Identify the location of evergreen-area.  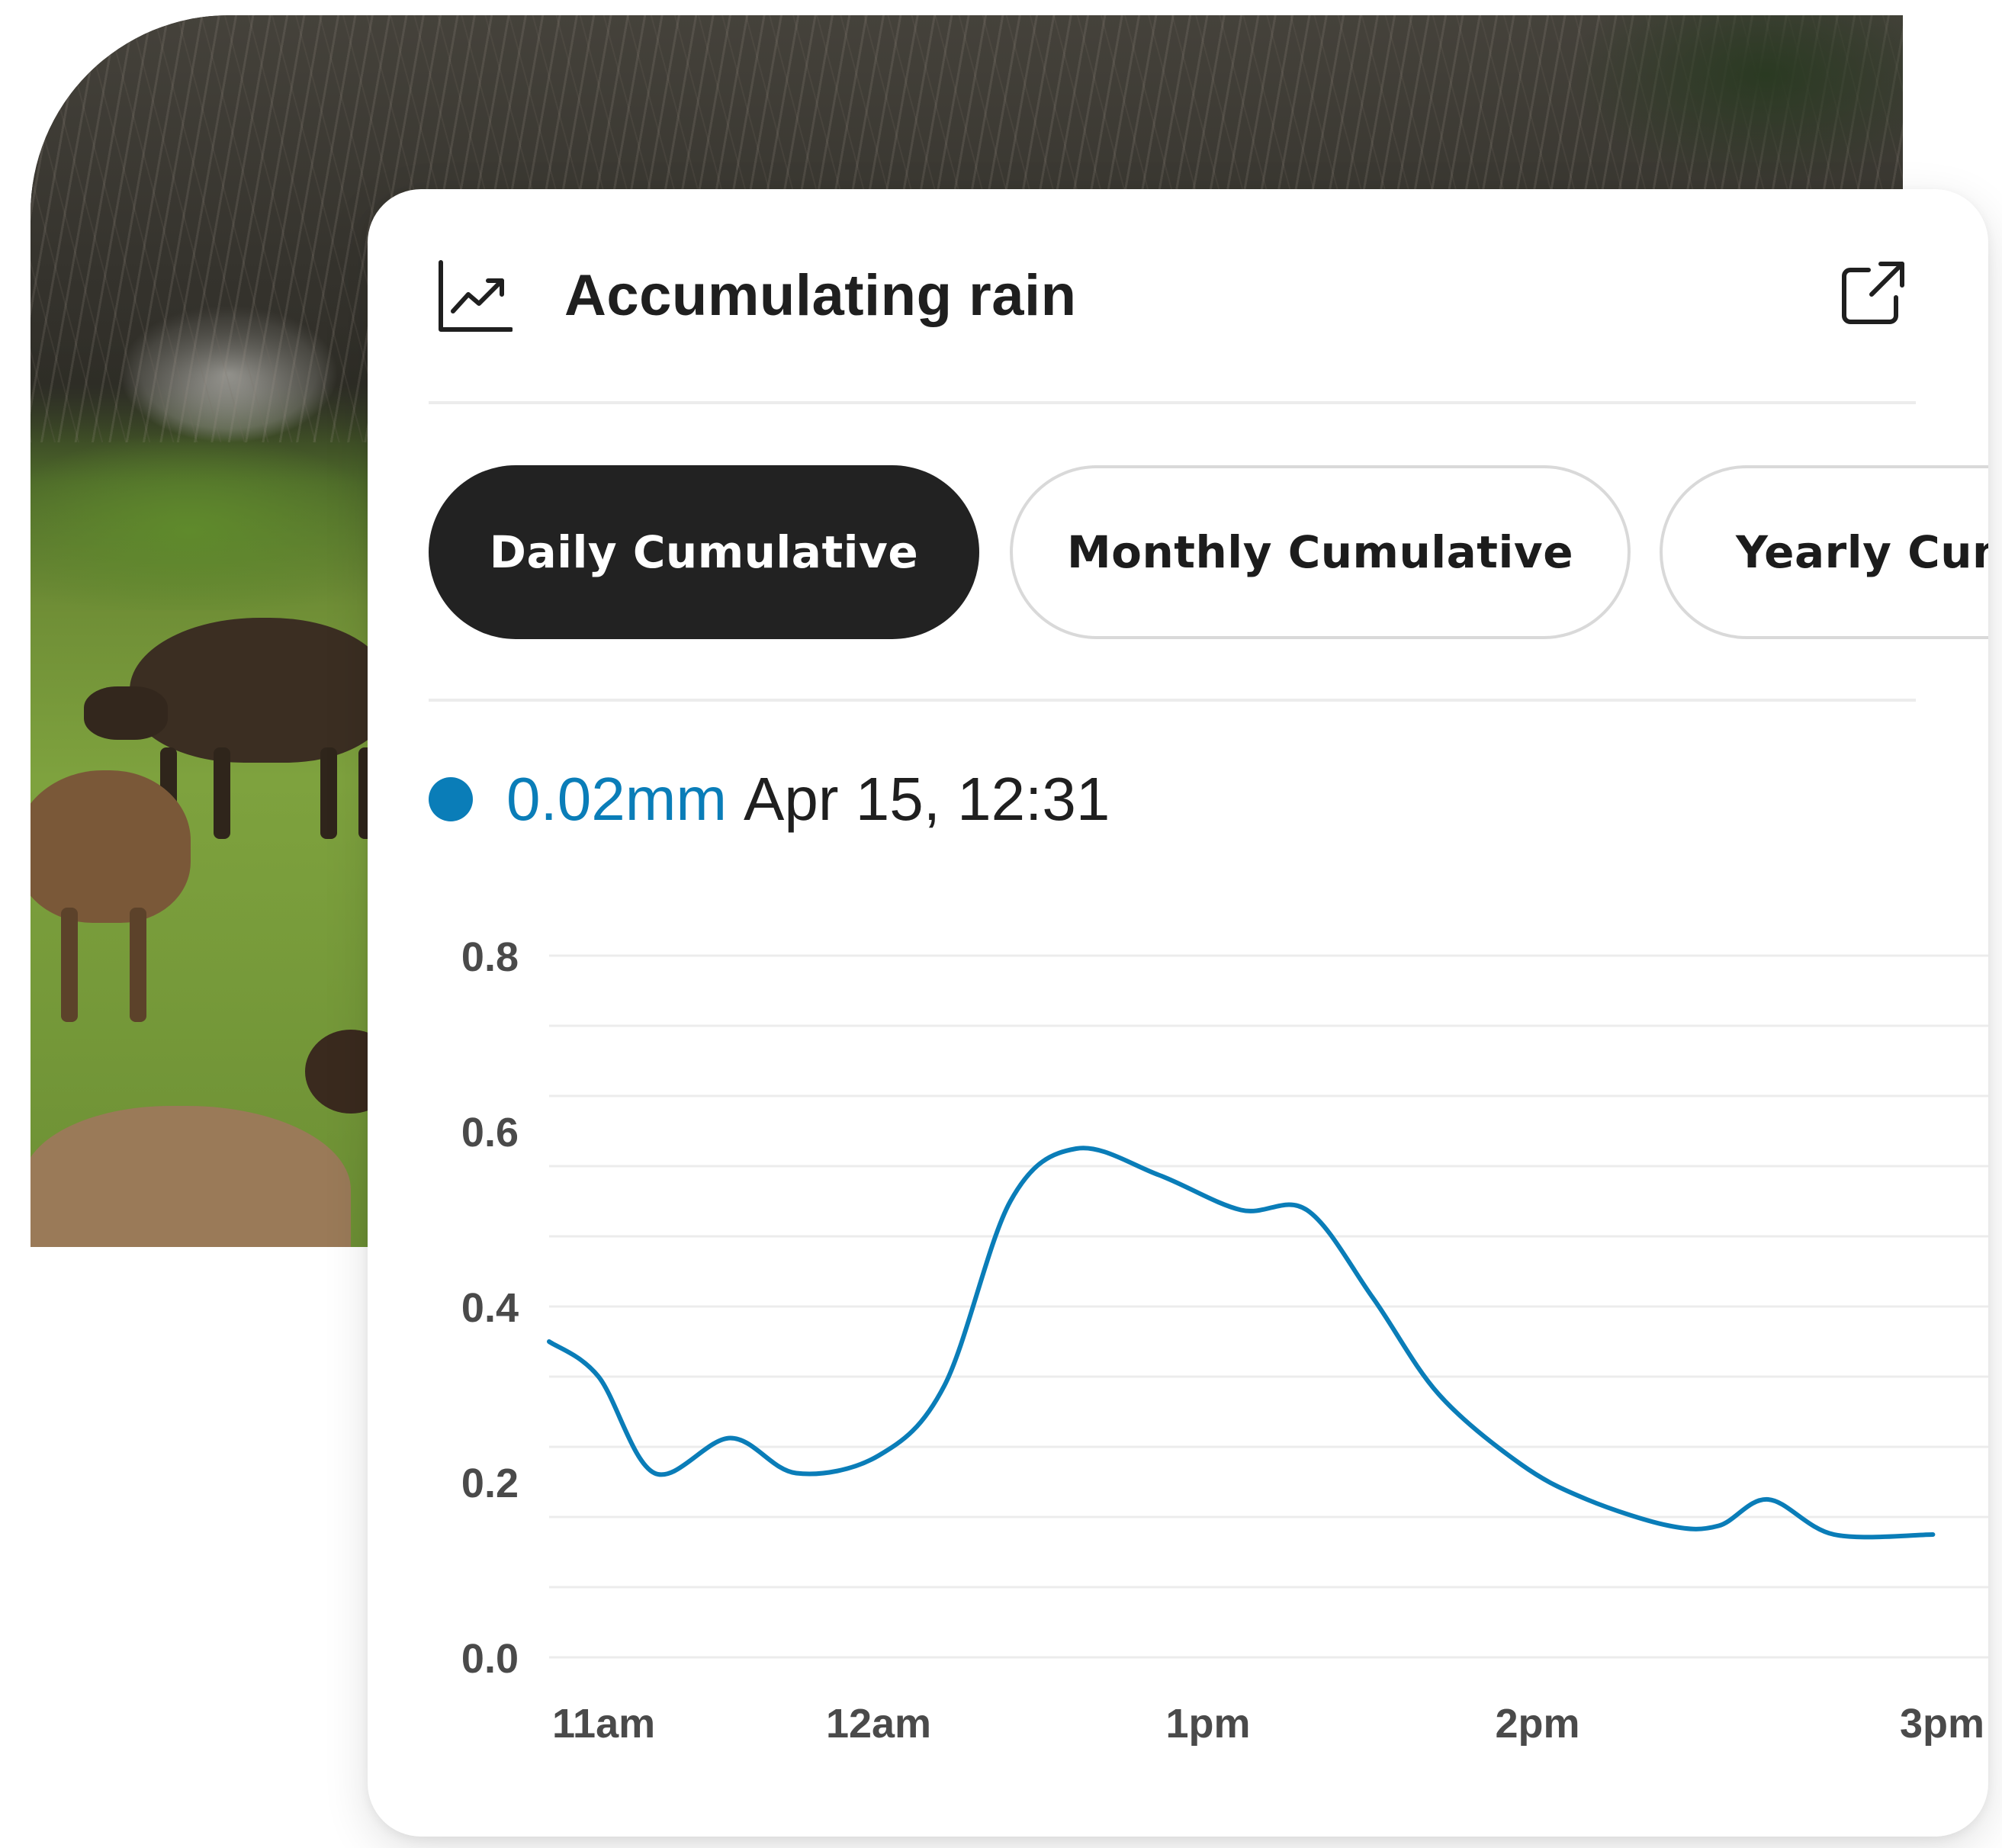
(1674, 114).